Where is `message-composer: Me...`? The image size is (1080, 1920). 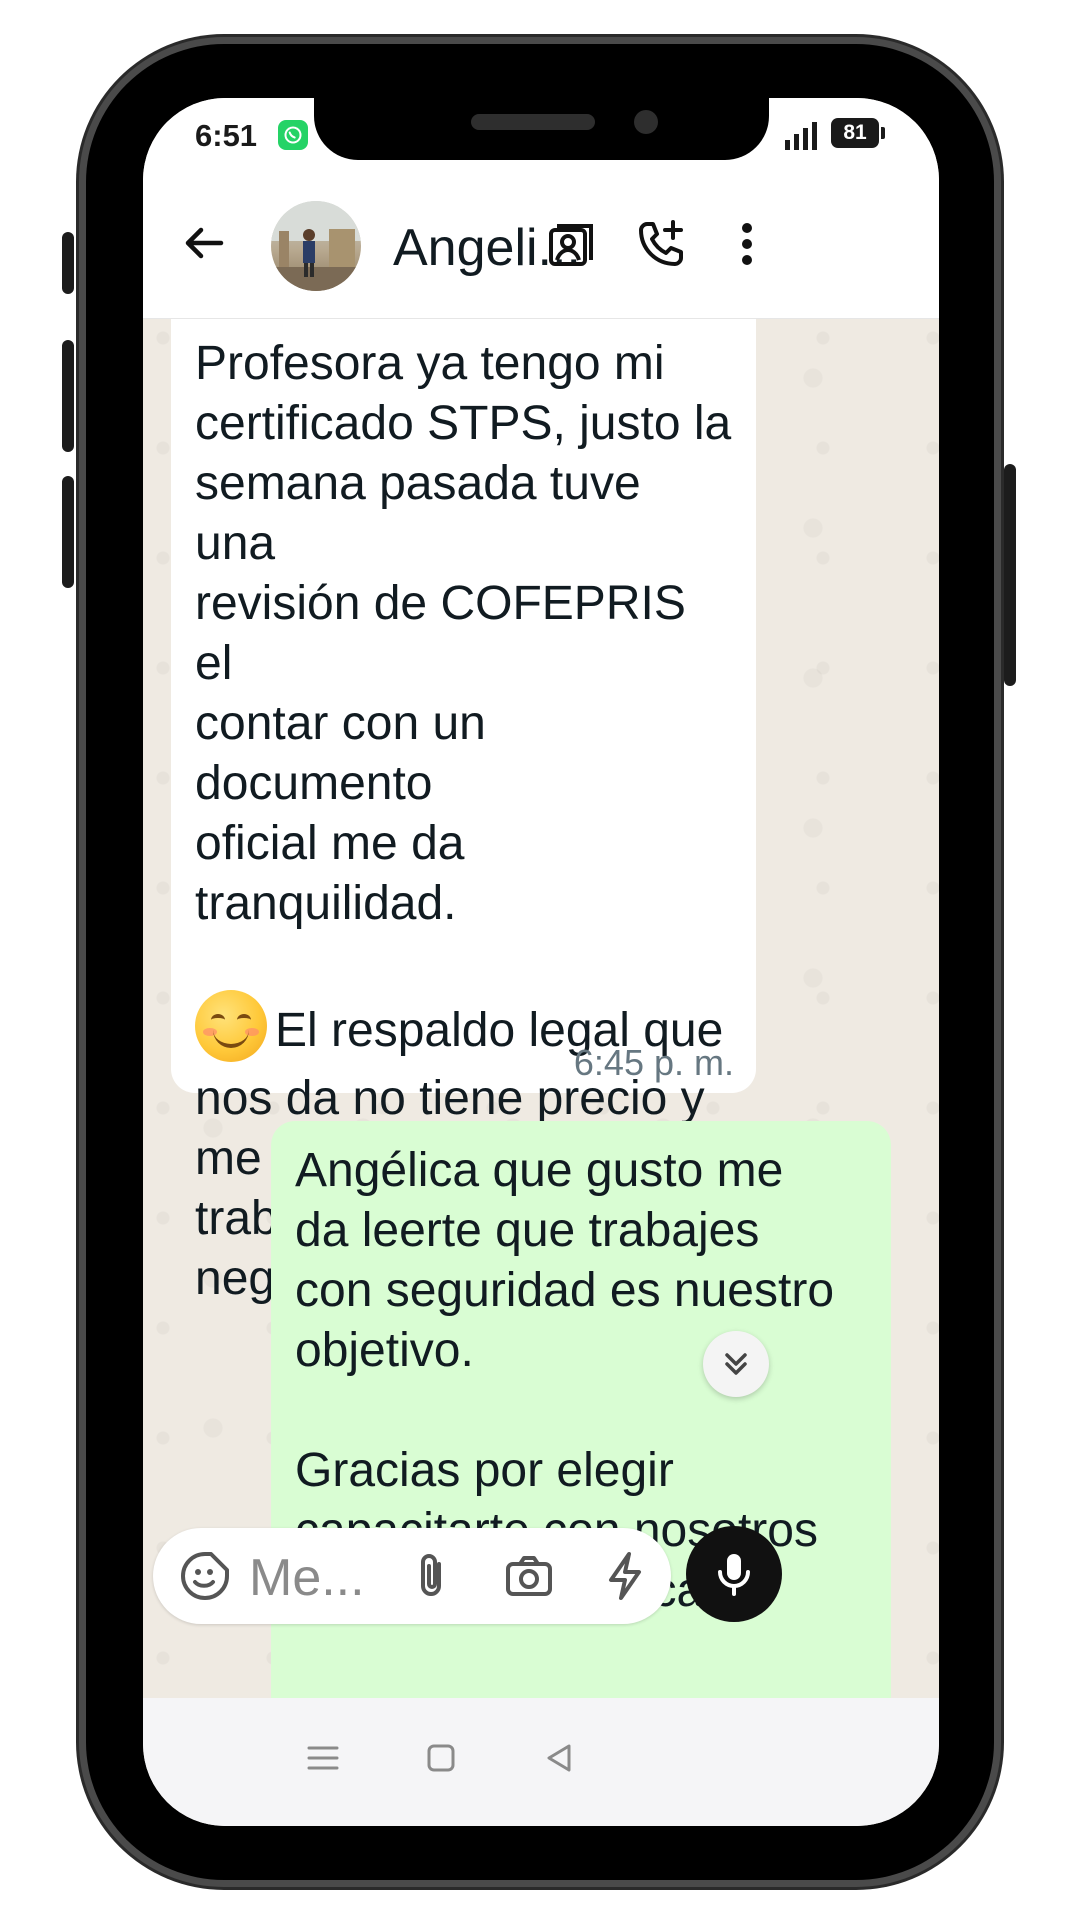
message-composer: Me... is located at coordinates (412, 1576).